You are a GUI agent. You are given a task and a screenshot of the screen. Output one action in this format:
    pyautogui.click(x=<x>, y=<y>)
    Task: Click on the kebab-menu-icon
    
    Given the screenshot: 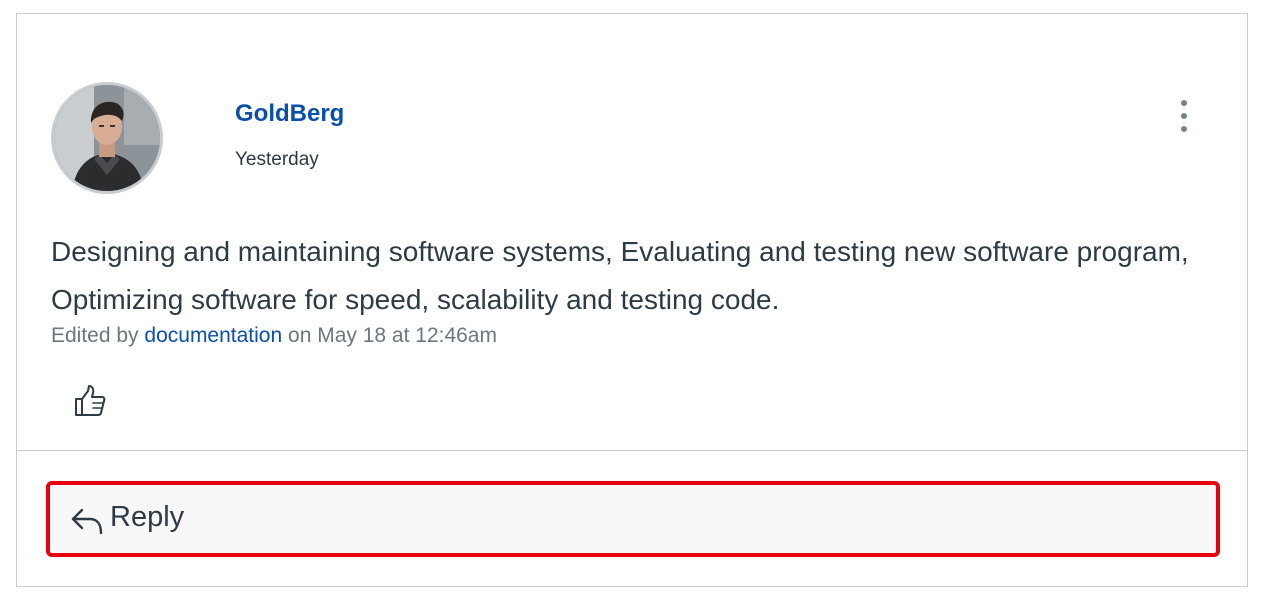 What is the action you would take?
    pyautogui.click(x=1184, y=103)
    